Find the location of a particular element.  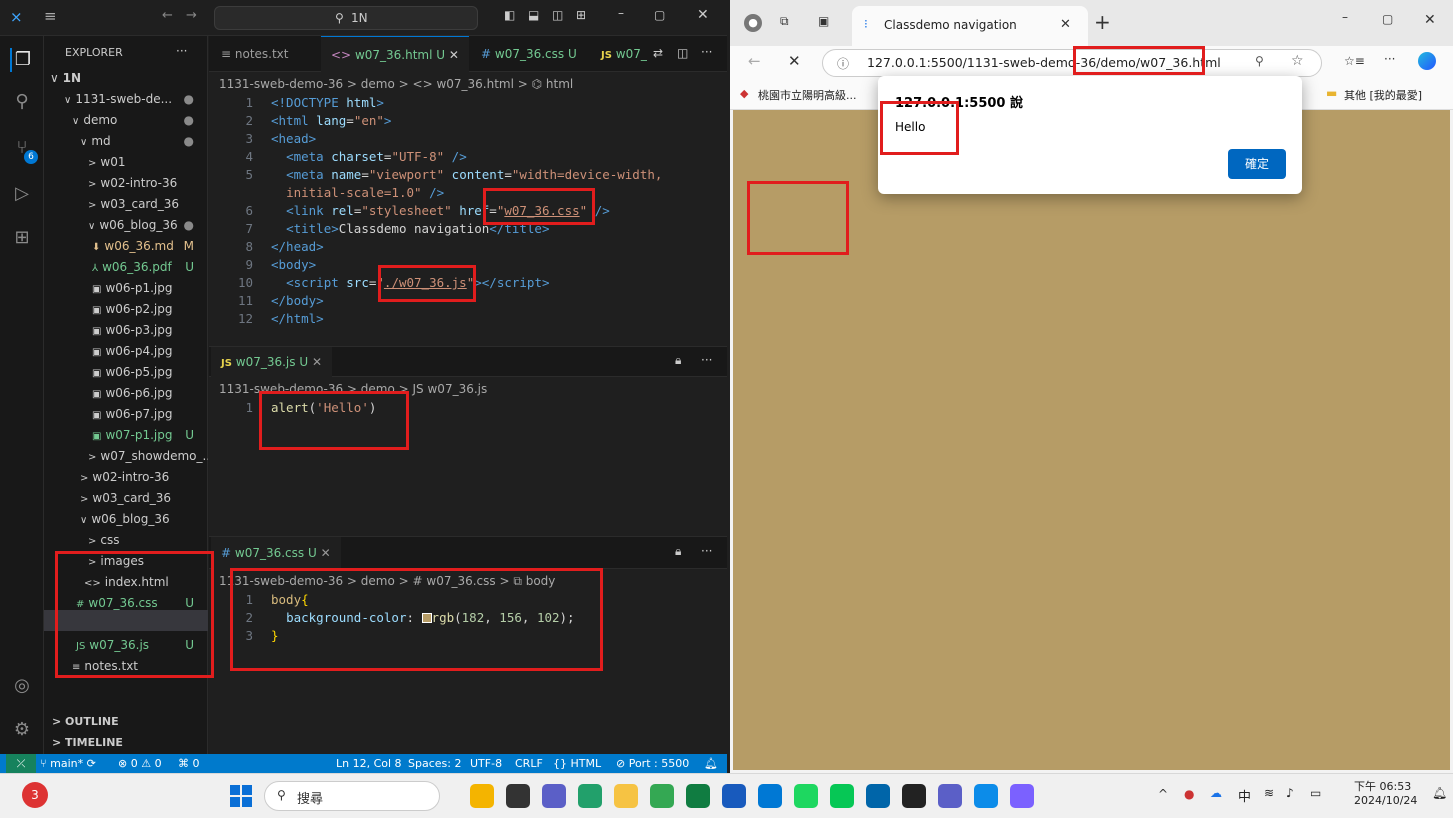

problems-status: ⊗ 0 ⚠ 0 is located at coordinates (140, 763).